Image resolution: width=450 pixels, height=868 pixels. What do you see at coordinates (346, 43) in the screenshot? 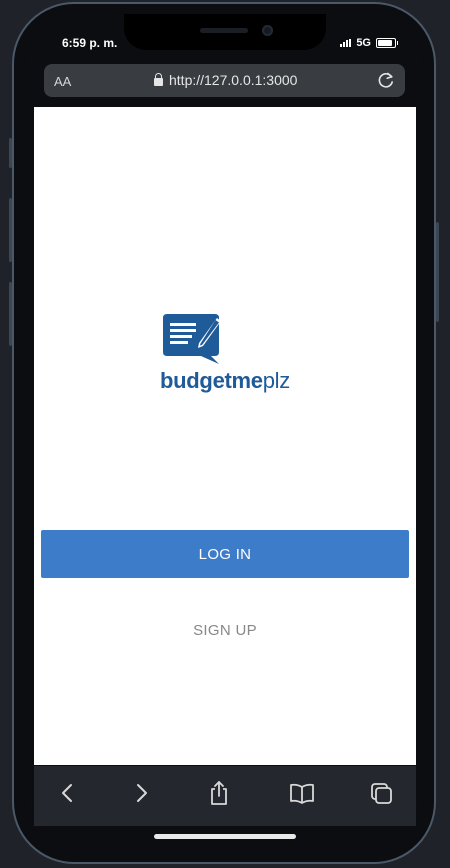
I see `signal-icon` at bounding box center [346, 43].